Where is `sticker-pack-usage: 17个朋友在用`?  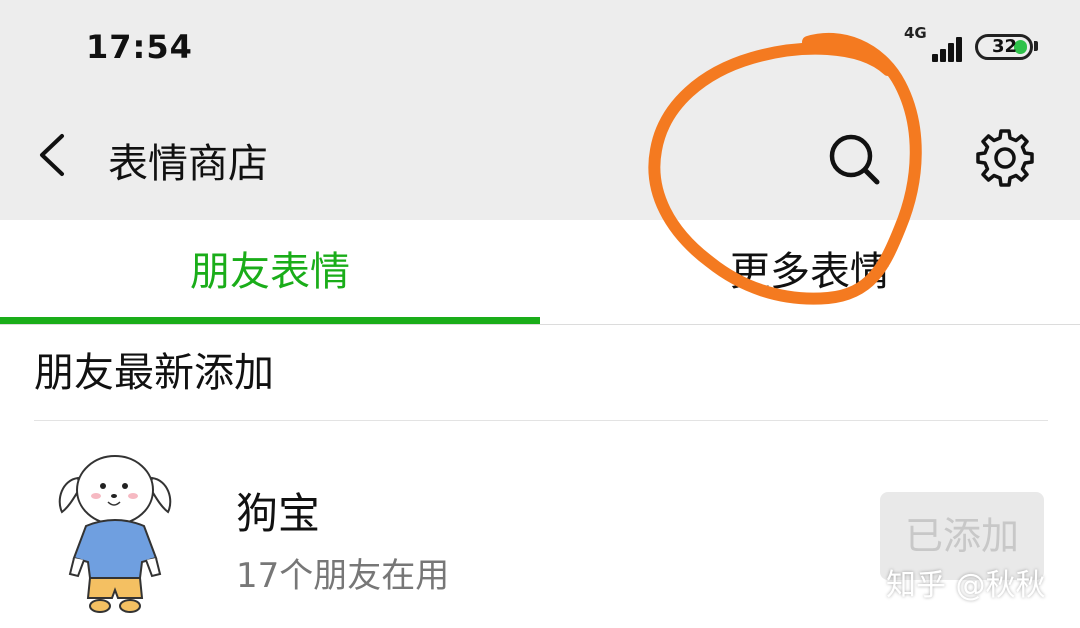 sticker-pack-usage: 17个朋友在用 is located at coordinates (343, 576).